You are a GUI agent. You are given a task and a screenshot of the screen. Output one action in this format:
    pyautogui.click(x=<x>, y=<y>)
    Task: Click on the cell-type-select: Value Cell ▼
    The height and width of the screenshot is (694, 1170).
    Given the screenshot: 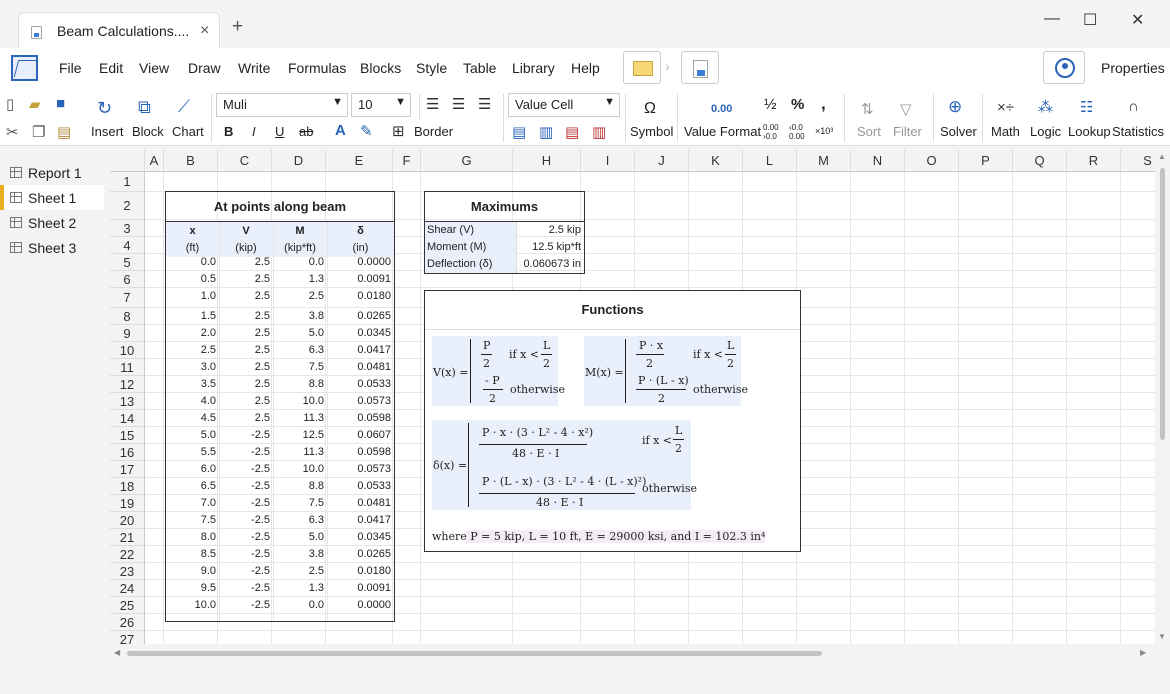 What is the action you would take?
    pyautogui.click(x=564, y=105)
    